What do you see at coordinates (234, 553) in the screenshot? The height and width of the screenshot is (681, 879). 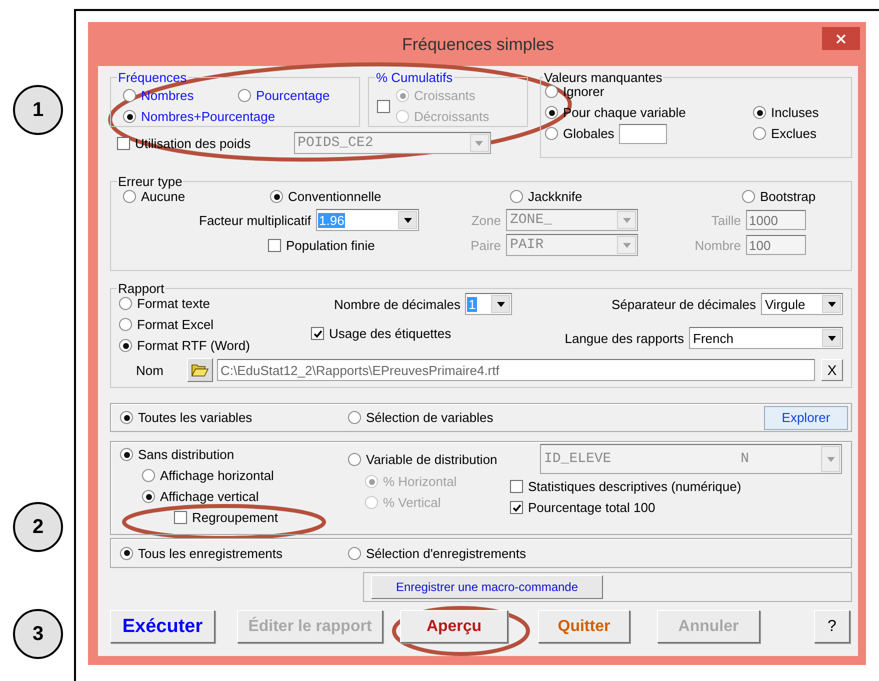 I see `radio-button: Tous les enregistrements` at bounding box center [234, 553].